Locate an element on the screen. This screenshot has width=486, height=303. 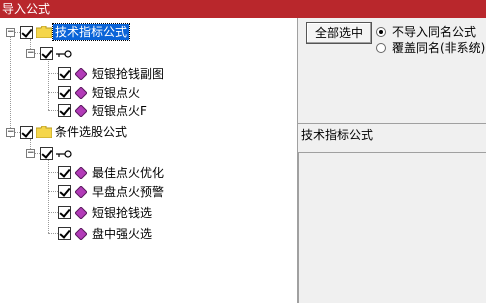
list-item: 短银点火F is located at coordinates (110, 111).